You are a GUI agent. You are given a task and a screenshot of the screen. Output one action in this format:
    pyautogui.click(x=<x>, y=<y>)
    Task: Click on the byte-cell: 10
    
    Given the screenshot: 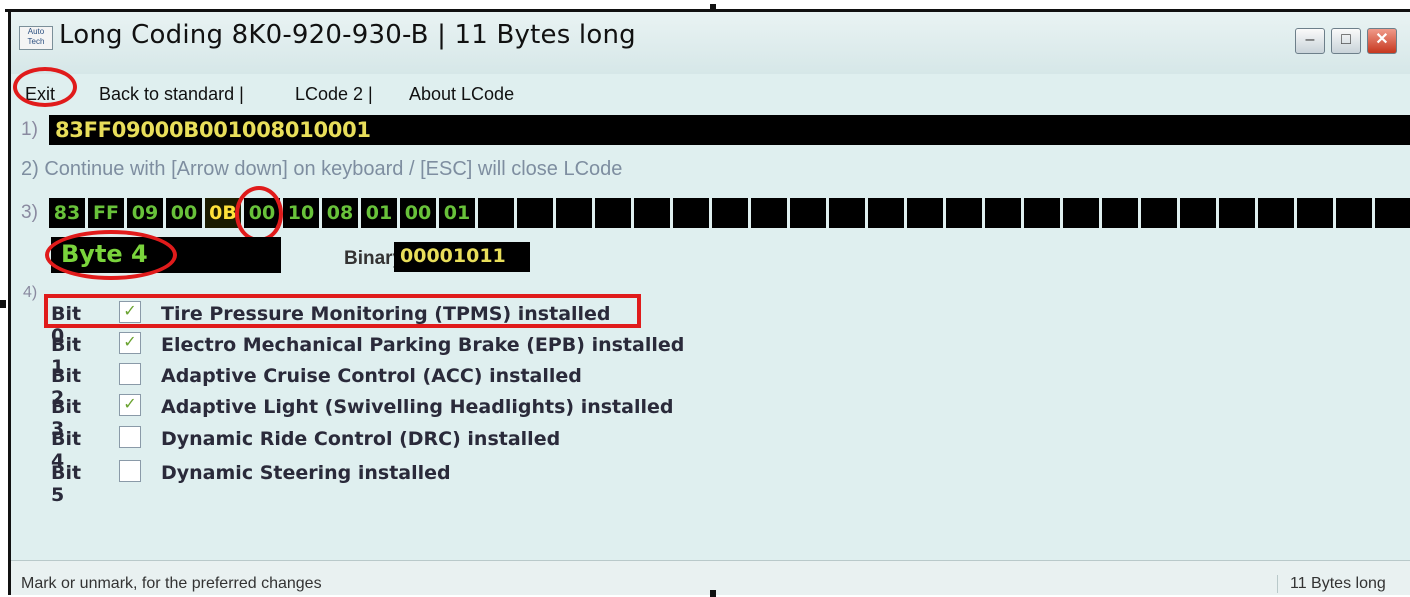 What is the action you would take?
    pyautogui.click(x=302, y=213)
    